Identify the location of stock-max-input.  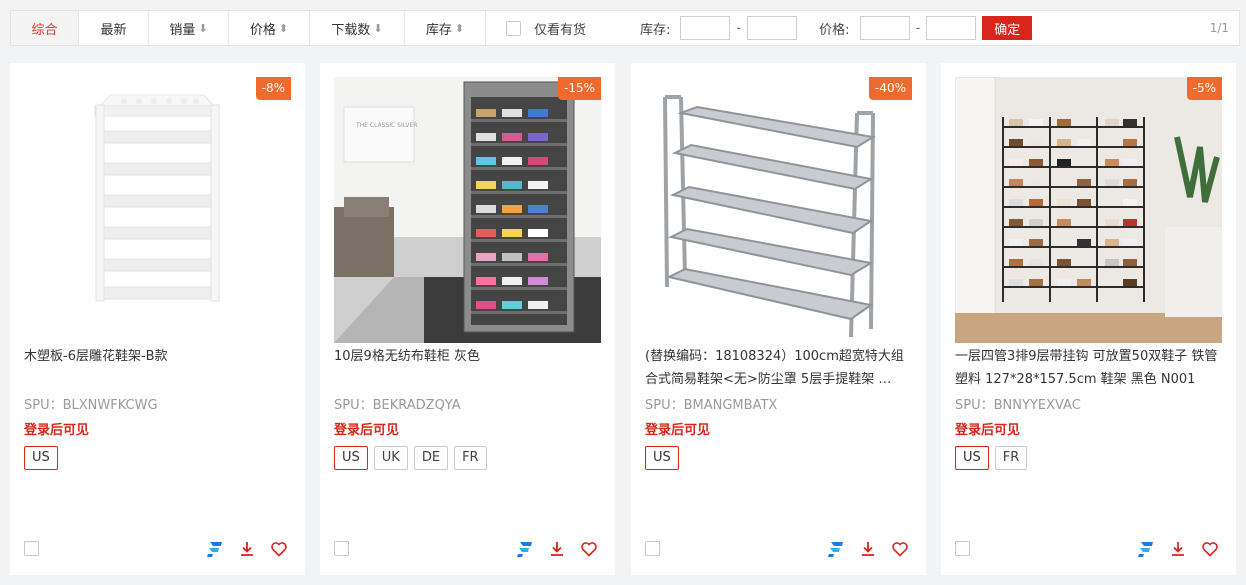
(772, 28).